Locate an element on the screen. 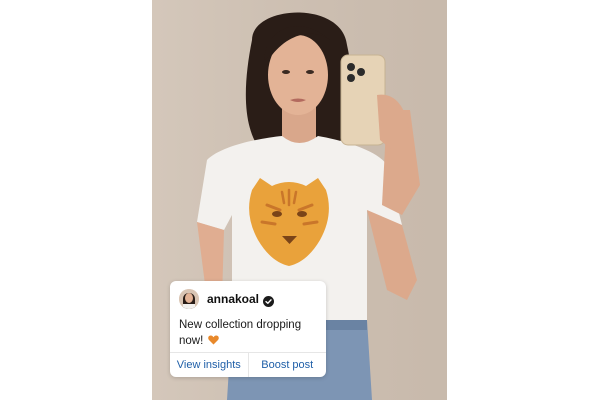 The image size is (600, 400). verified-badge-icon is located at coordinates (269, 300).